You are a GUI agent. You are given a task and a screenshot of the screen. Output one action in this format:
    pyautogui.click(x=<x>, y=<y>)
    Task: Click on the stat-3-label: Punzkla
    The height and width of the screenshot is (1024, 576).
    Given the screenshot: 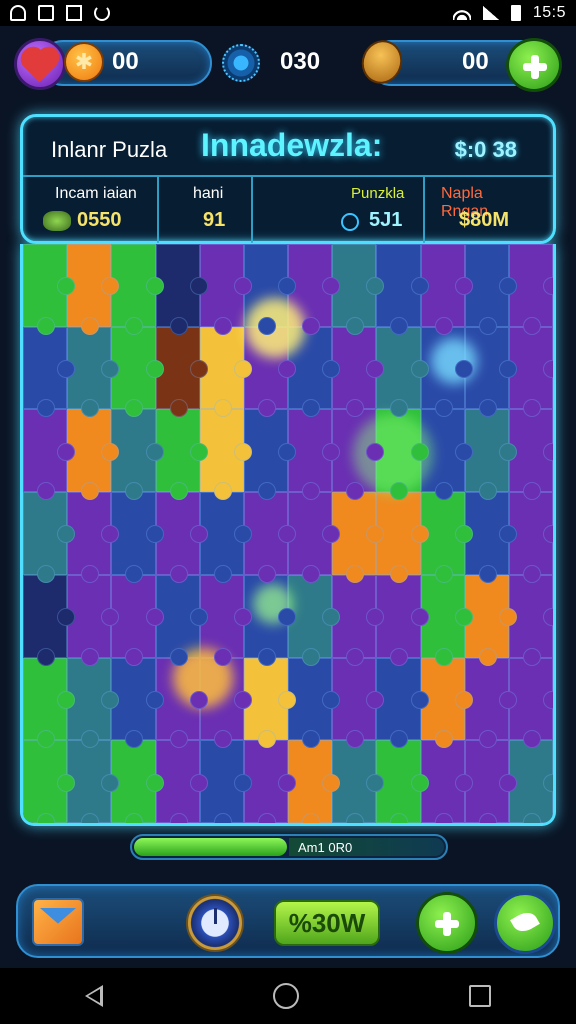 What is the action you would take?
    pyautogui.click(x=378, y=193)
    